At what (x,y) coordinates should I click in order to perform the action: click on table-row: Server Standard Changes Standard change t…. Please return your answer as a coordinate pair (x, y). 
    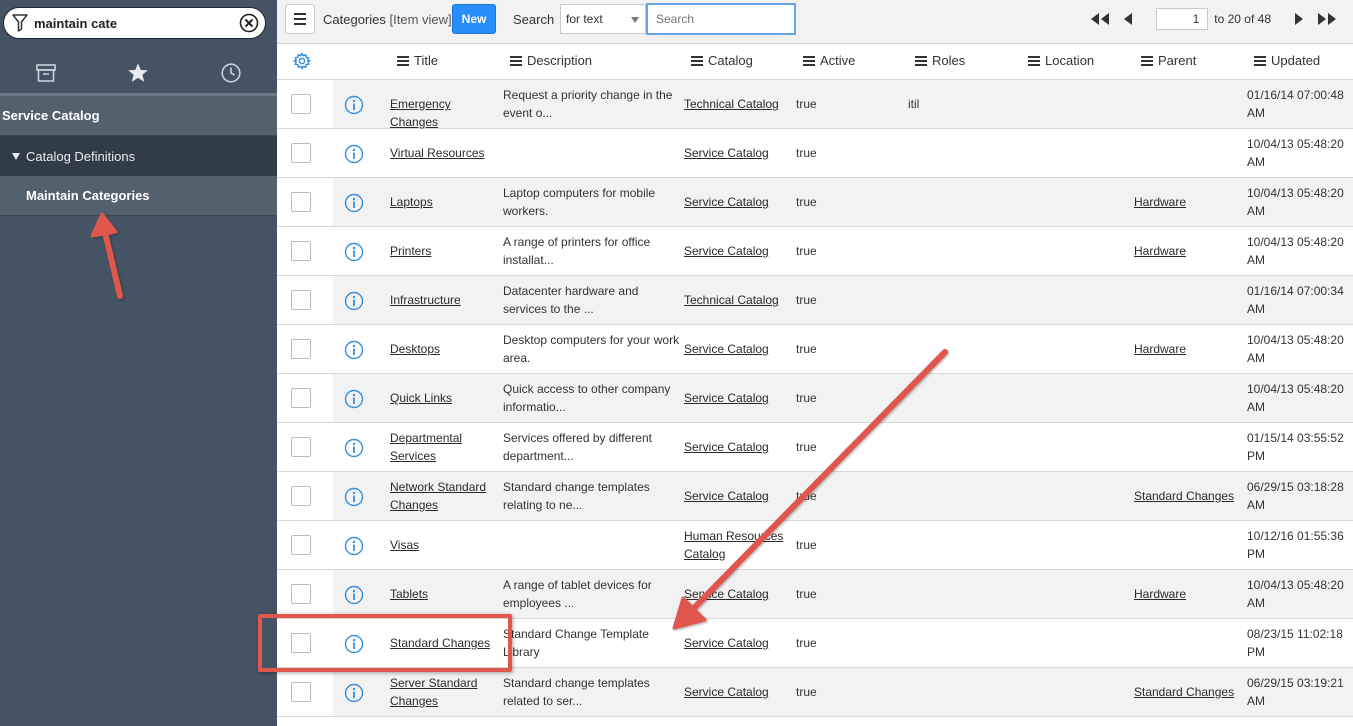
    Looking at the image, I should click on (815, 692).